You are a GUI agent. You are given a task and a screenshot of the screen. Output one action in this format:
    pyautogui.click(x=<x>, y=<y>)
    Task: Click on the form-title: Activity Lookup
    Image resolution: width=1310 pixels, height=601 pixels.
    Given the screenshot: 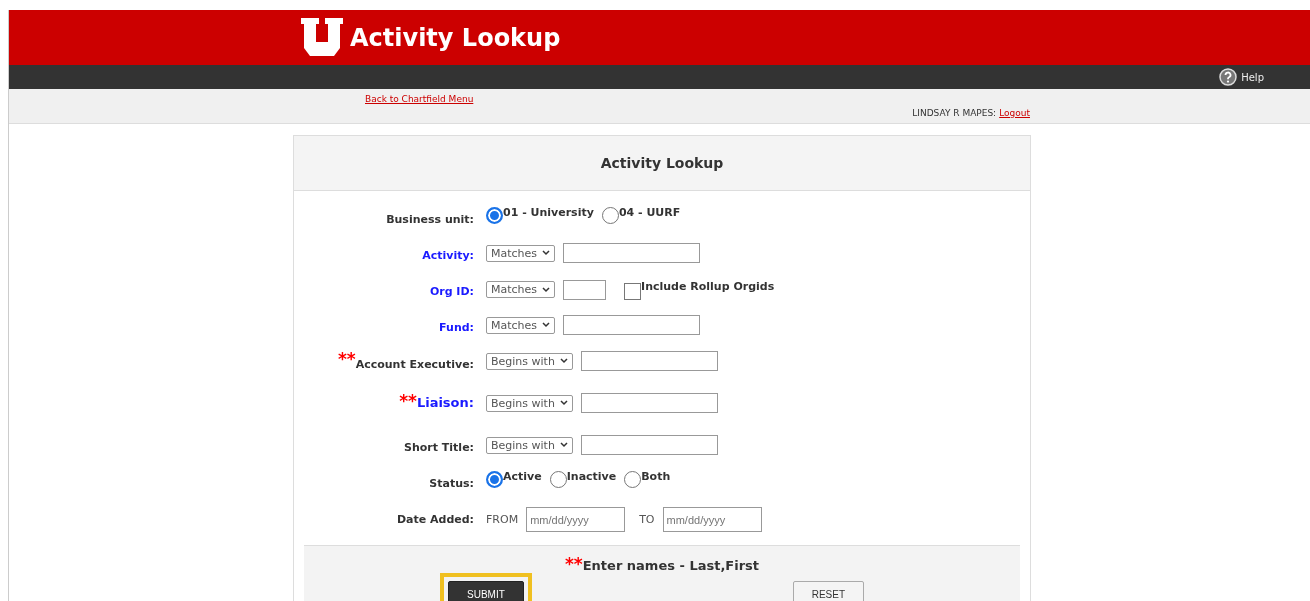 What is the action you would take?
    pyautogui.click(x=662, y=163)
    